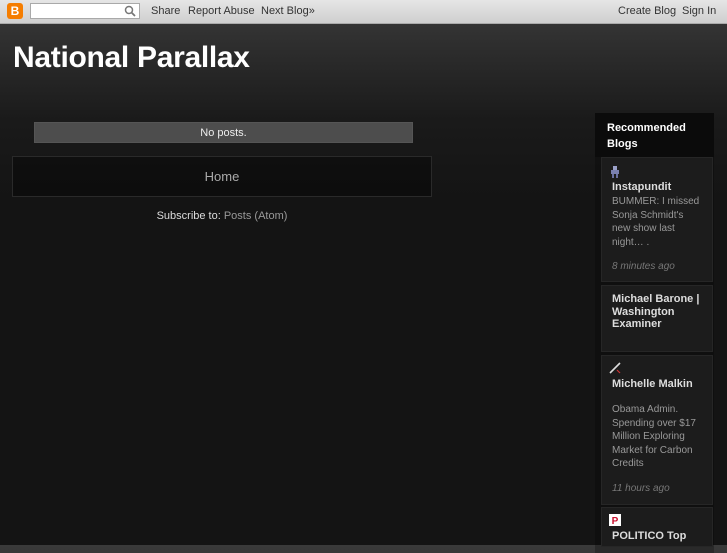 The width and height of the screenshot is (727, 553). I want to click on recommended-blogs-header: Recommended Blogs, so click(654, 135).